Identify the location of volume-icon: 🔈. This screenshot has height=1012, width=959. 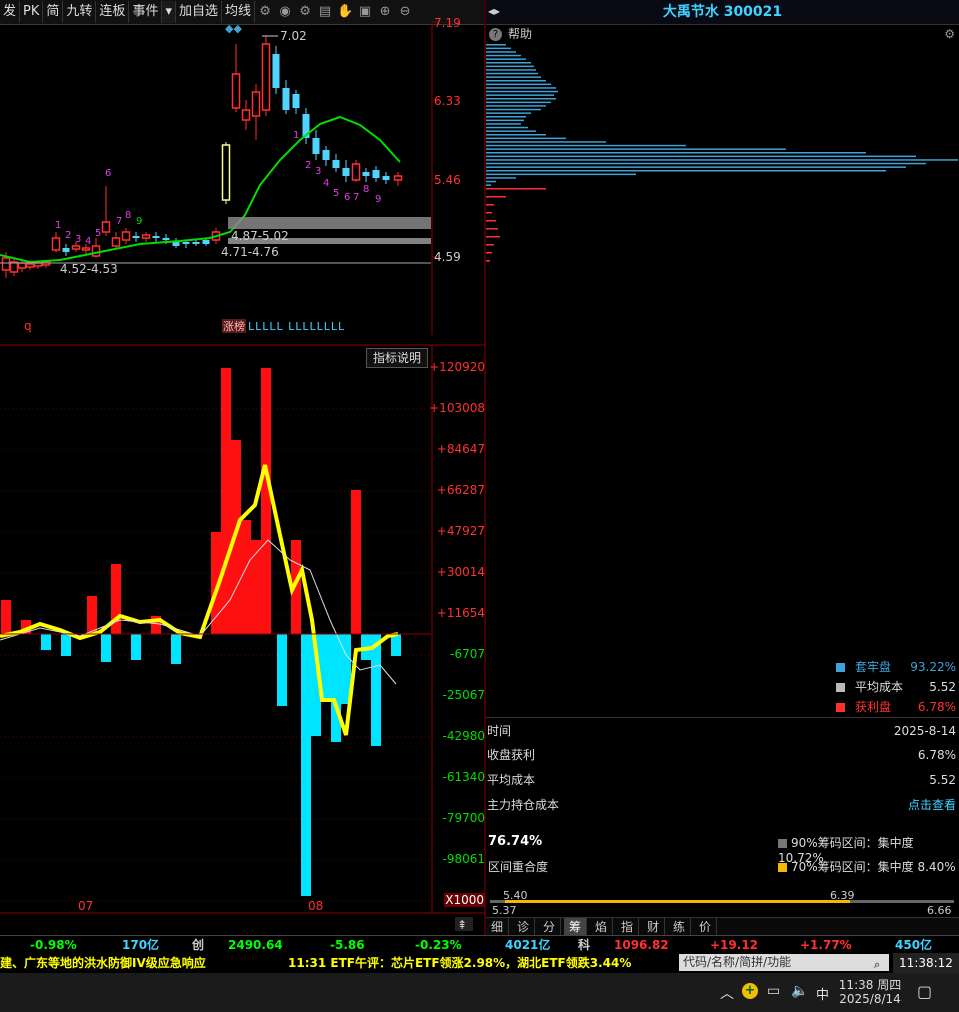
(799, 991).